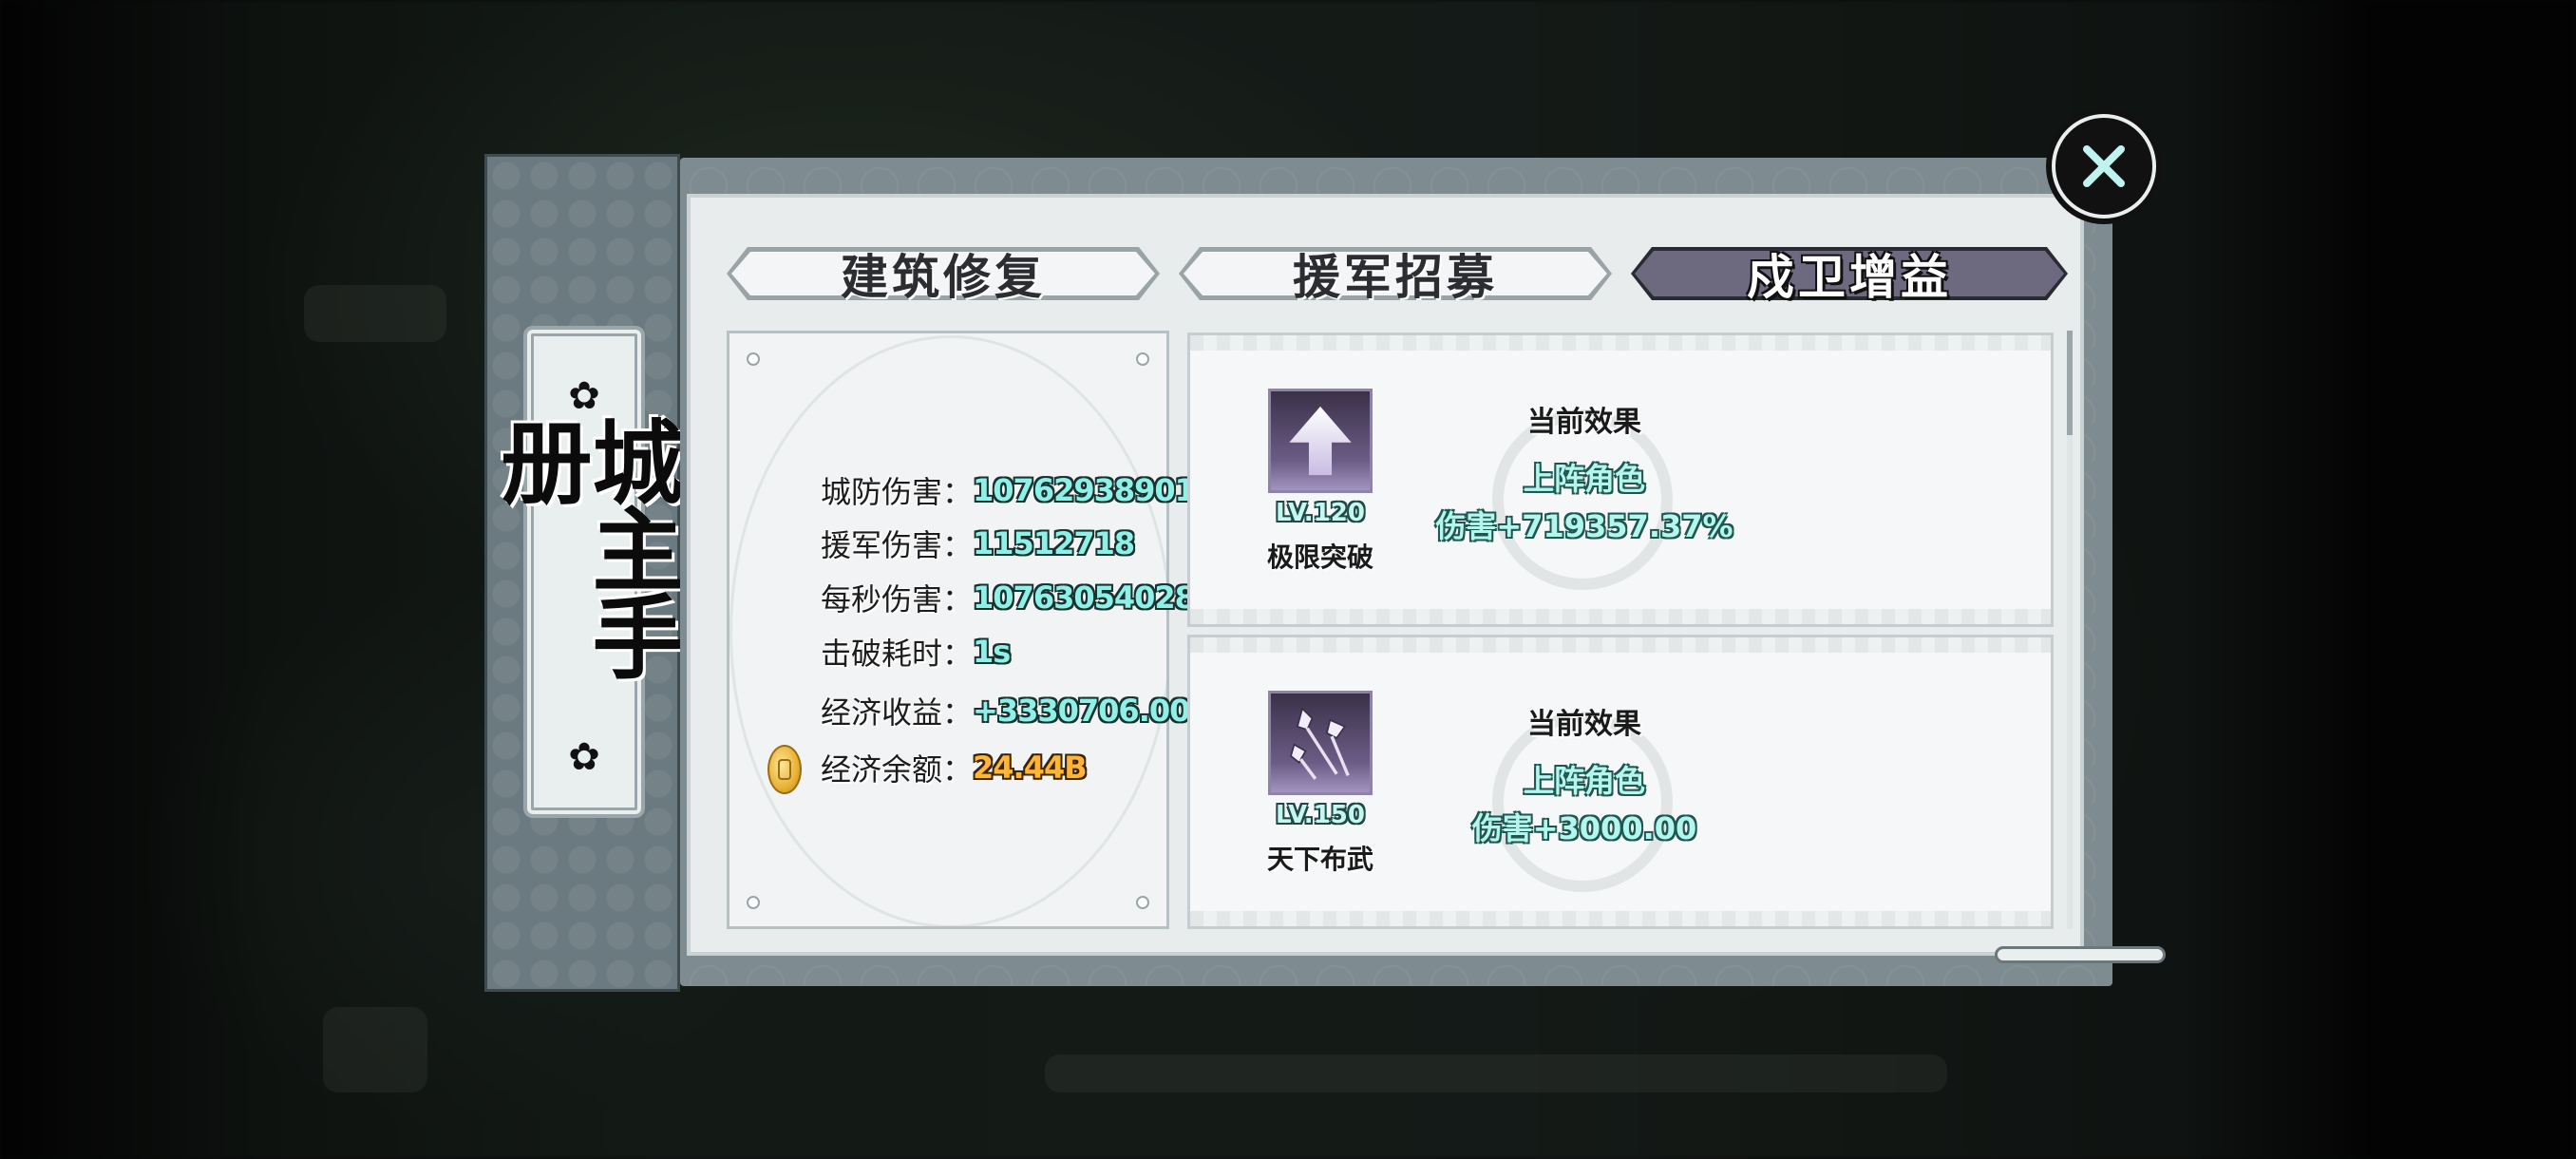  I want to click on close-button, so click(2104, 166).